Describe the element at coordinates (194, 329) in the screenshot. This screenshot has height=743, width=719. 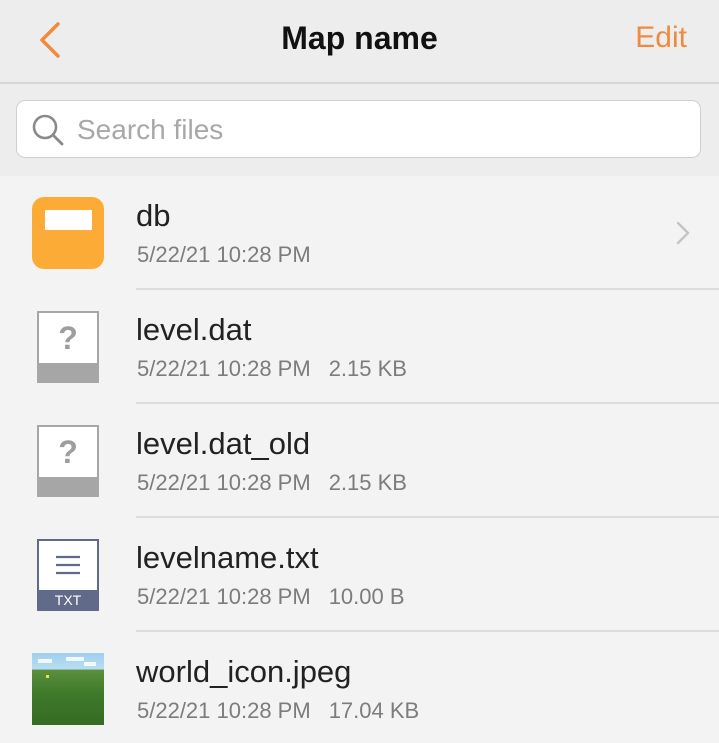
I see `file-name: level.dat` at that location.